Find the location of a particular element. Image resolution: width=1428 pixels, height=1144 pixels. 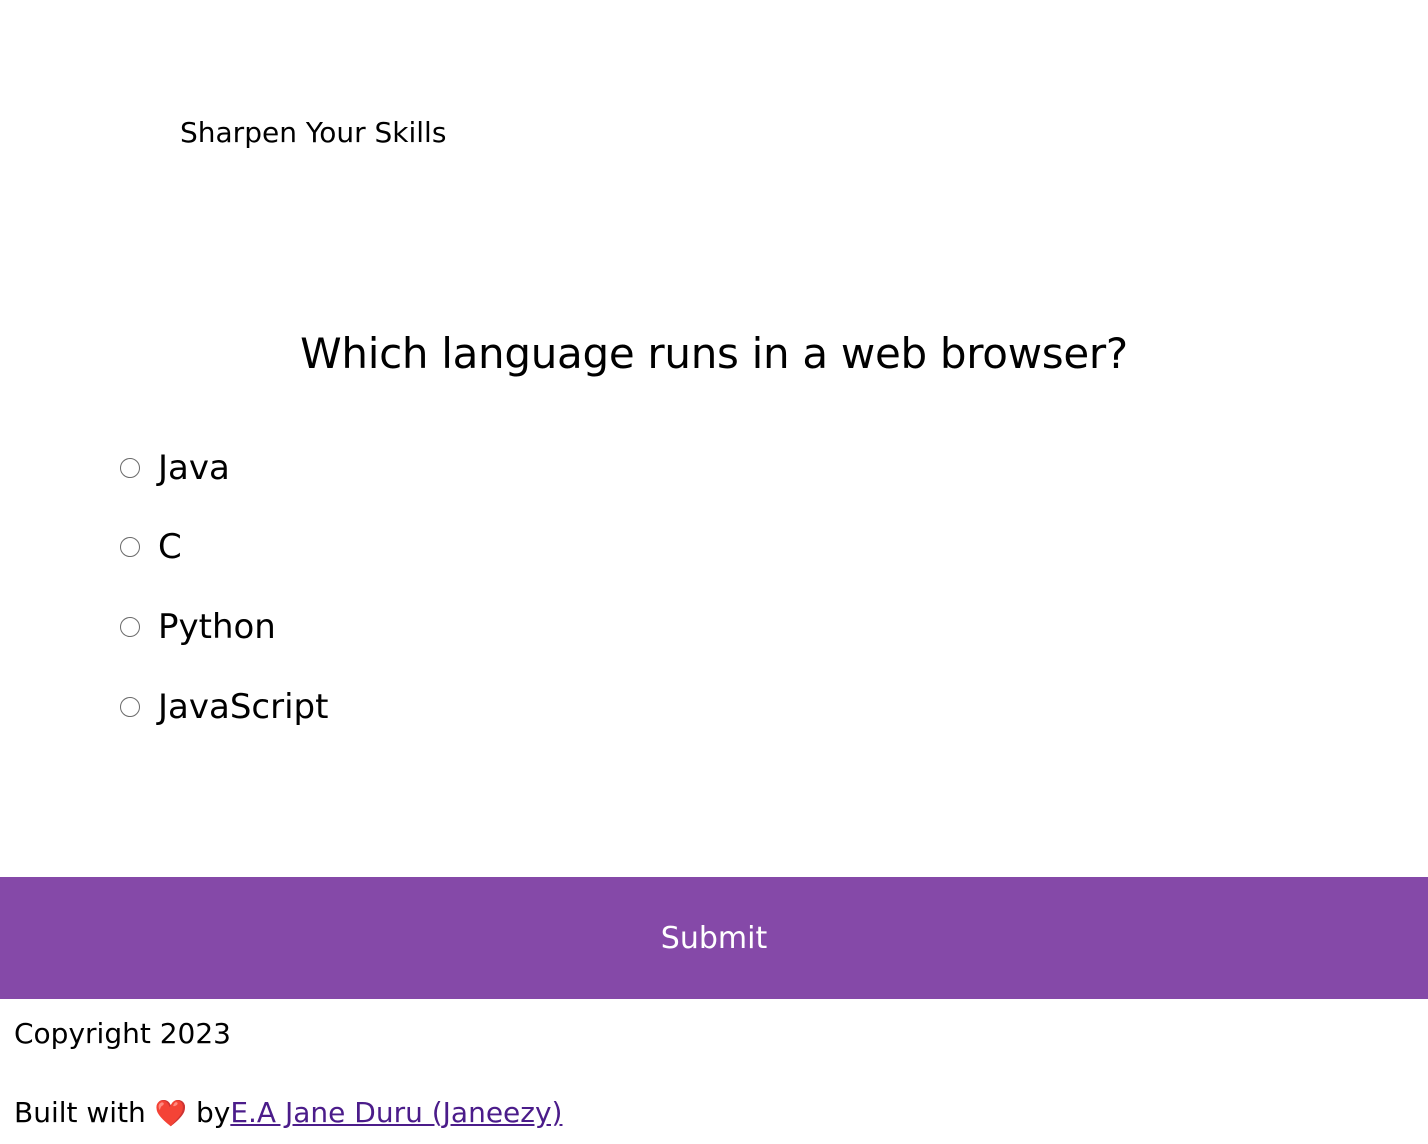

answer-option-python: Python is located at coordinates (198, 627).